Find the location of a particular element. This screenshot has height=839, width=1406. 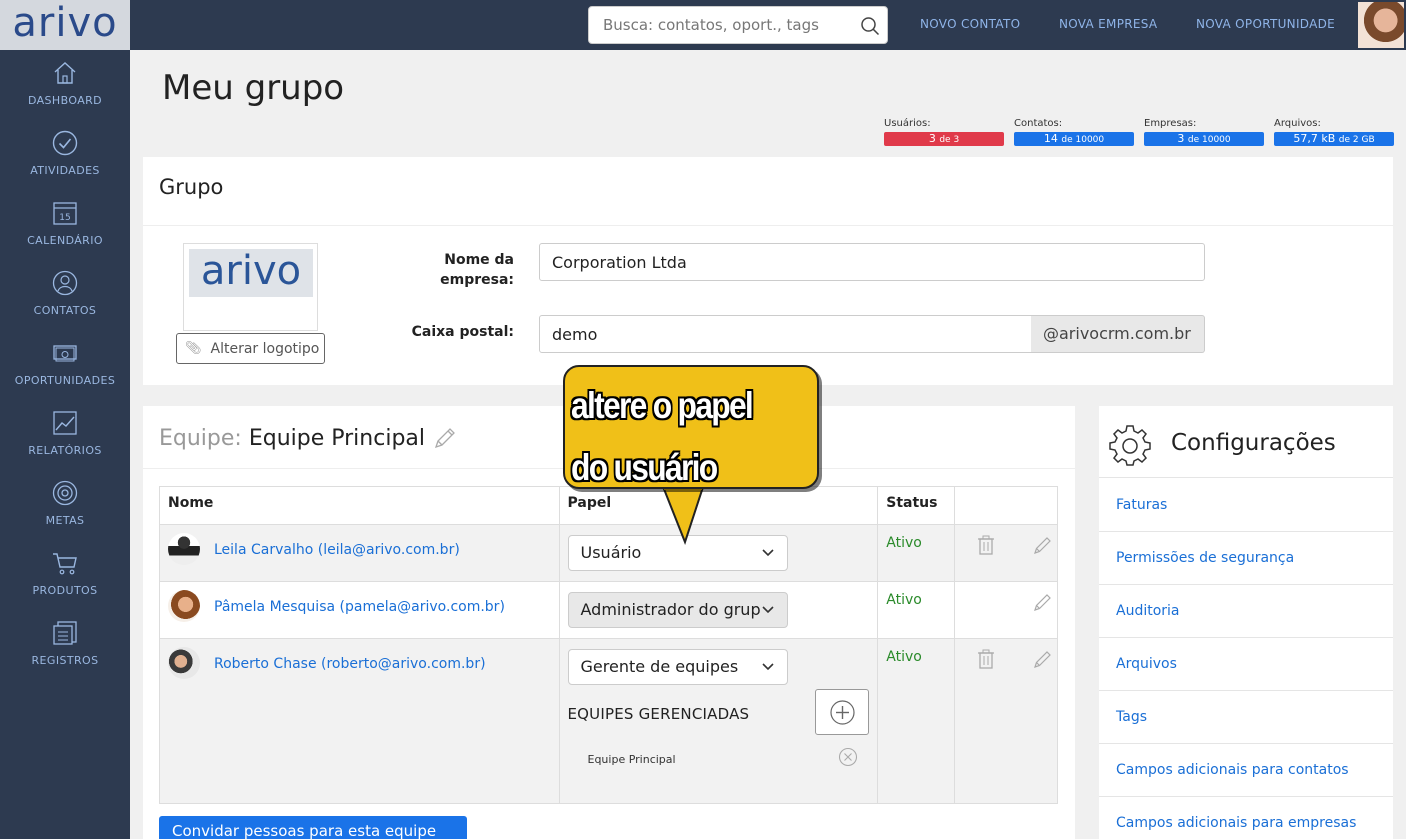

sidebar-item-label: DASHBOARD is located at coordinates (65, 100).